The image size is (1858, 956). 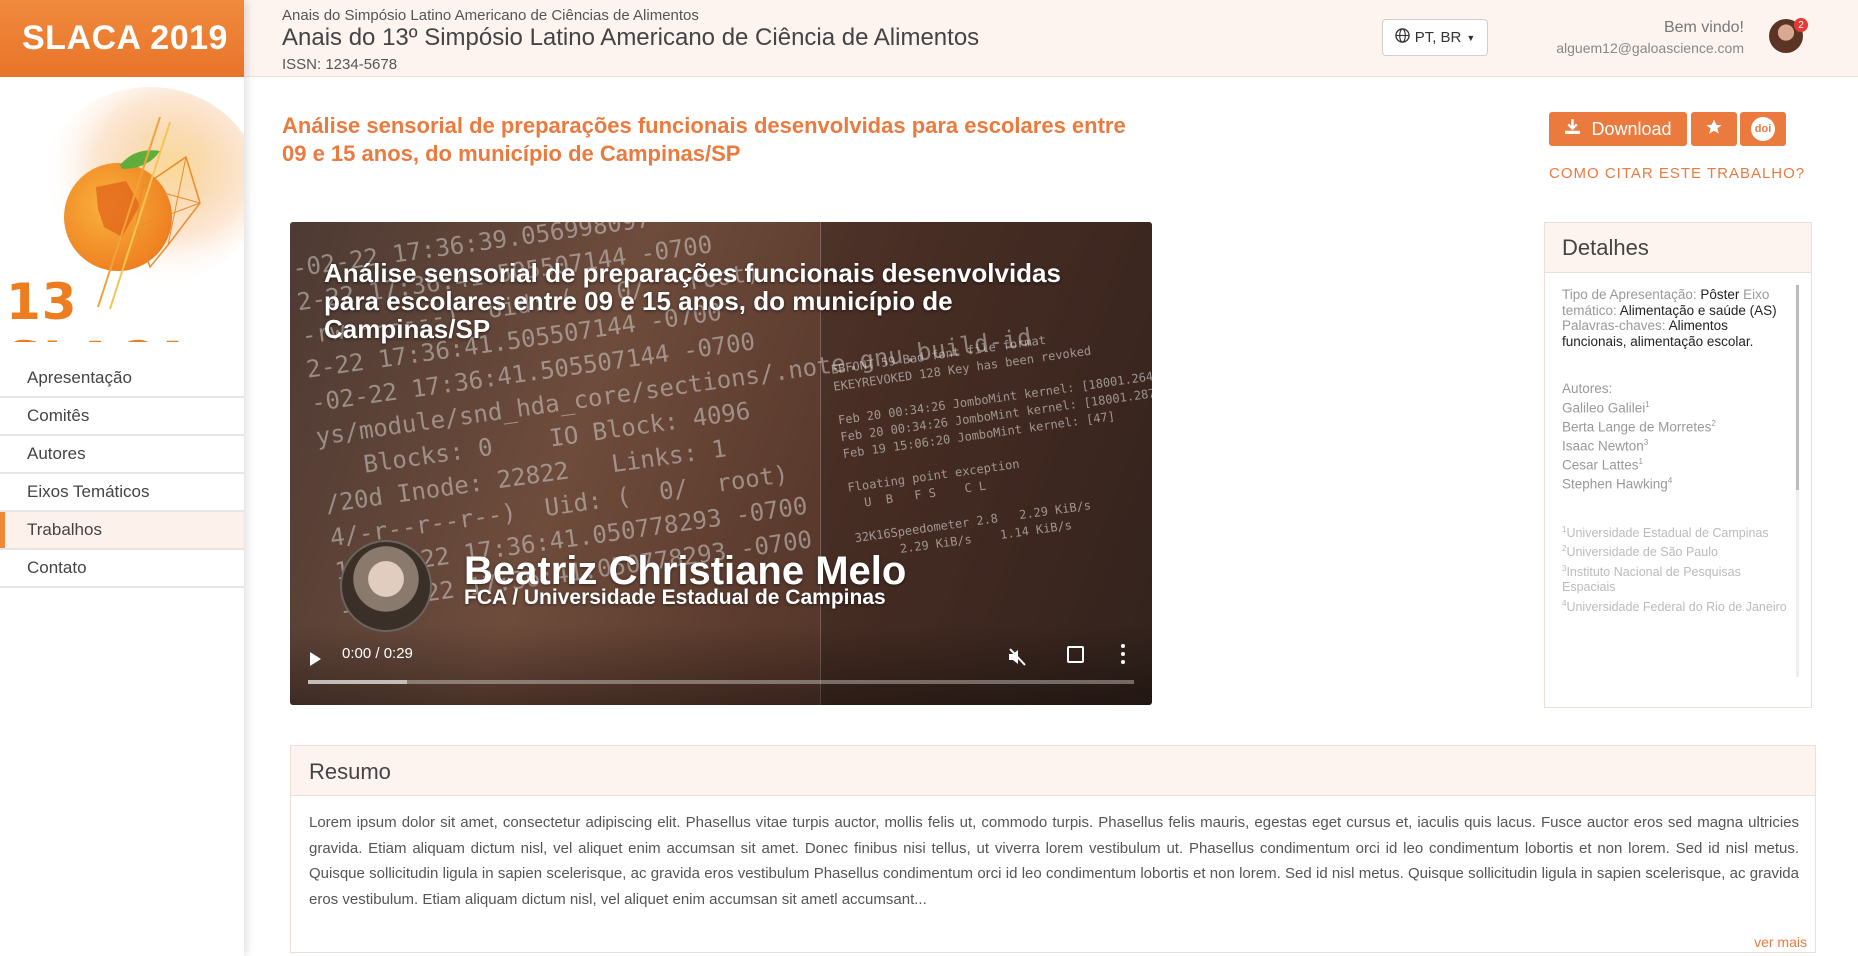 What do you see at coordinates (57, 567) in the screenshot?
I see `sidebar-item-label: Contato` at bounding box center [57, 567].